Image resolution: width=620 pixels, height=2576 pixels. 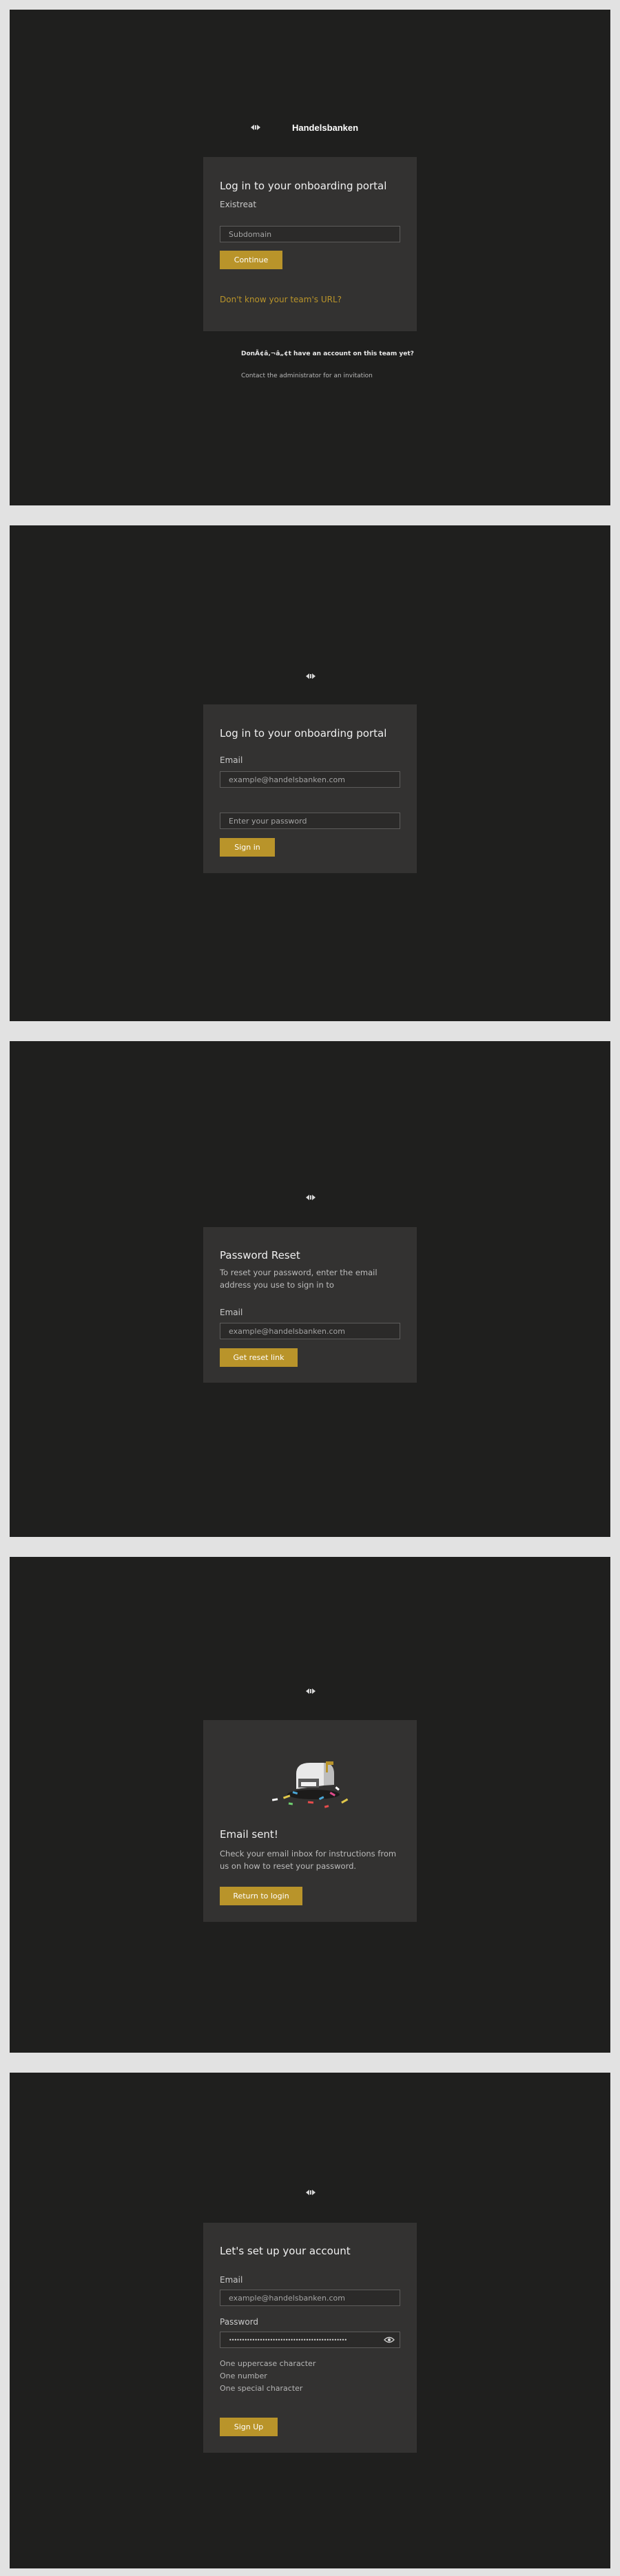 I want to click on email-sent-title: Email sent!, so click(x=249, y=1834).